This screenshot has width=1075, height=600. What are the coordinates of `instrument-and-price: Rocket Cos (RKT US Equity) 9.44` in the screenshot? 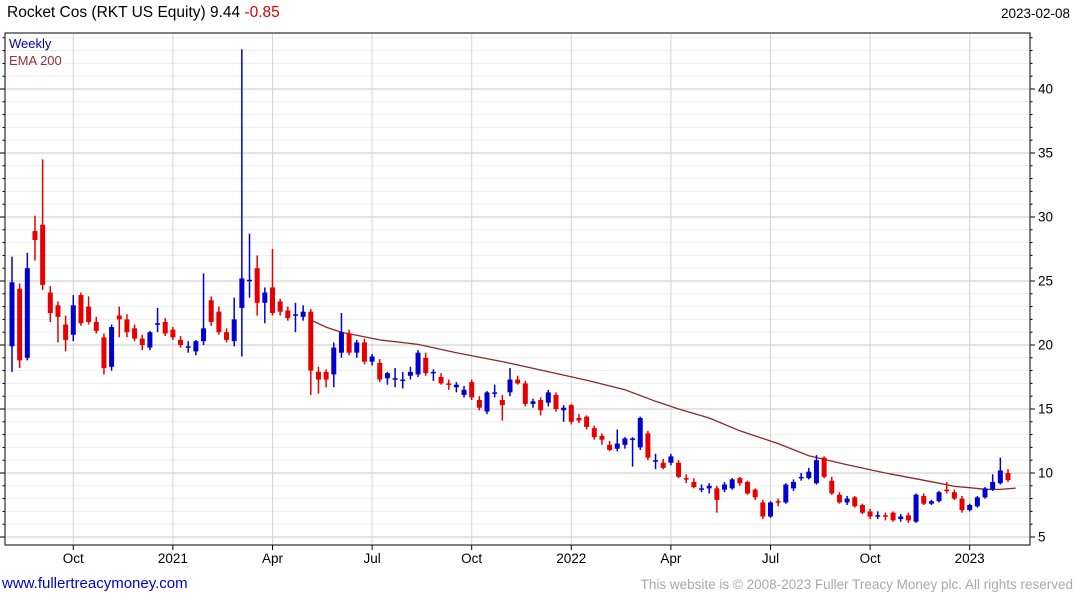 It's located at (126, 12).